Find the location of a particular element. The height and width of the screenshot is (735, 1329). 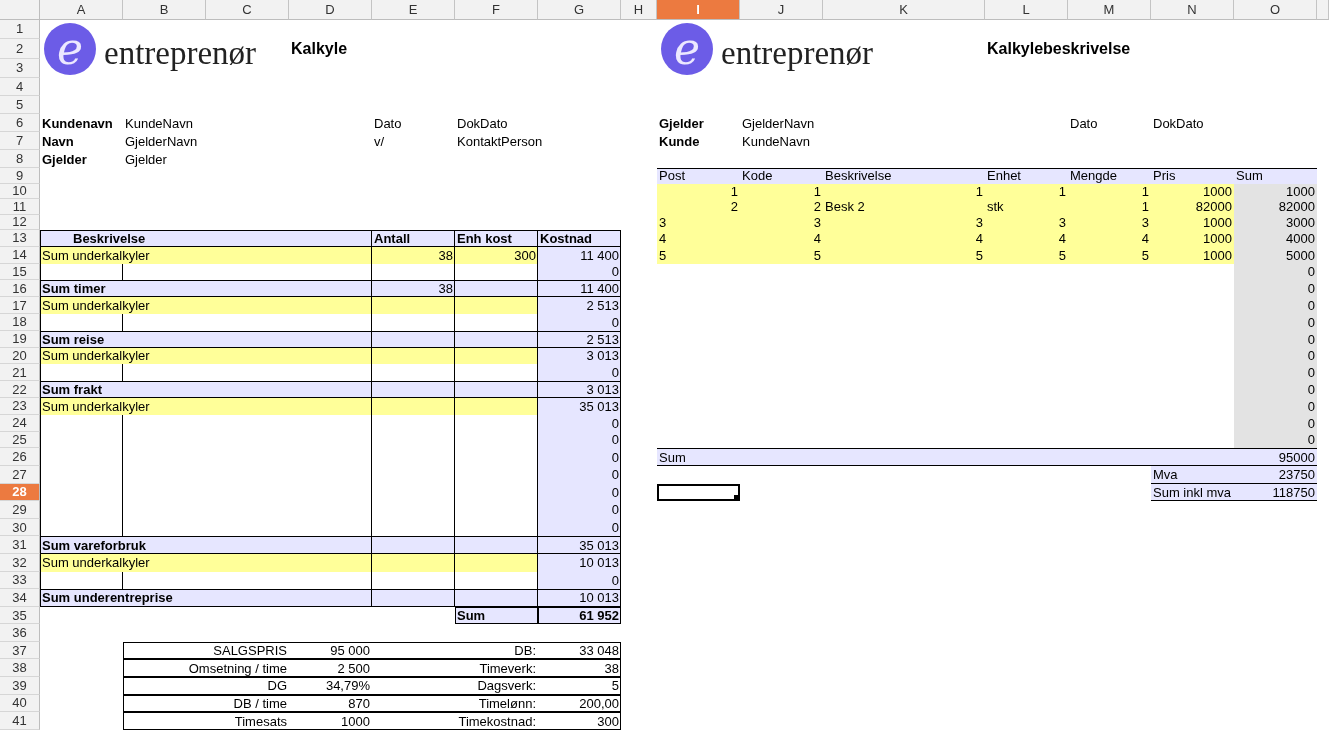

row-header: 31 is located at coordinates (20, 545).